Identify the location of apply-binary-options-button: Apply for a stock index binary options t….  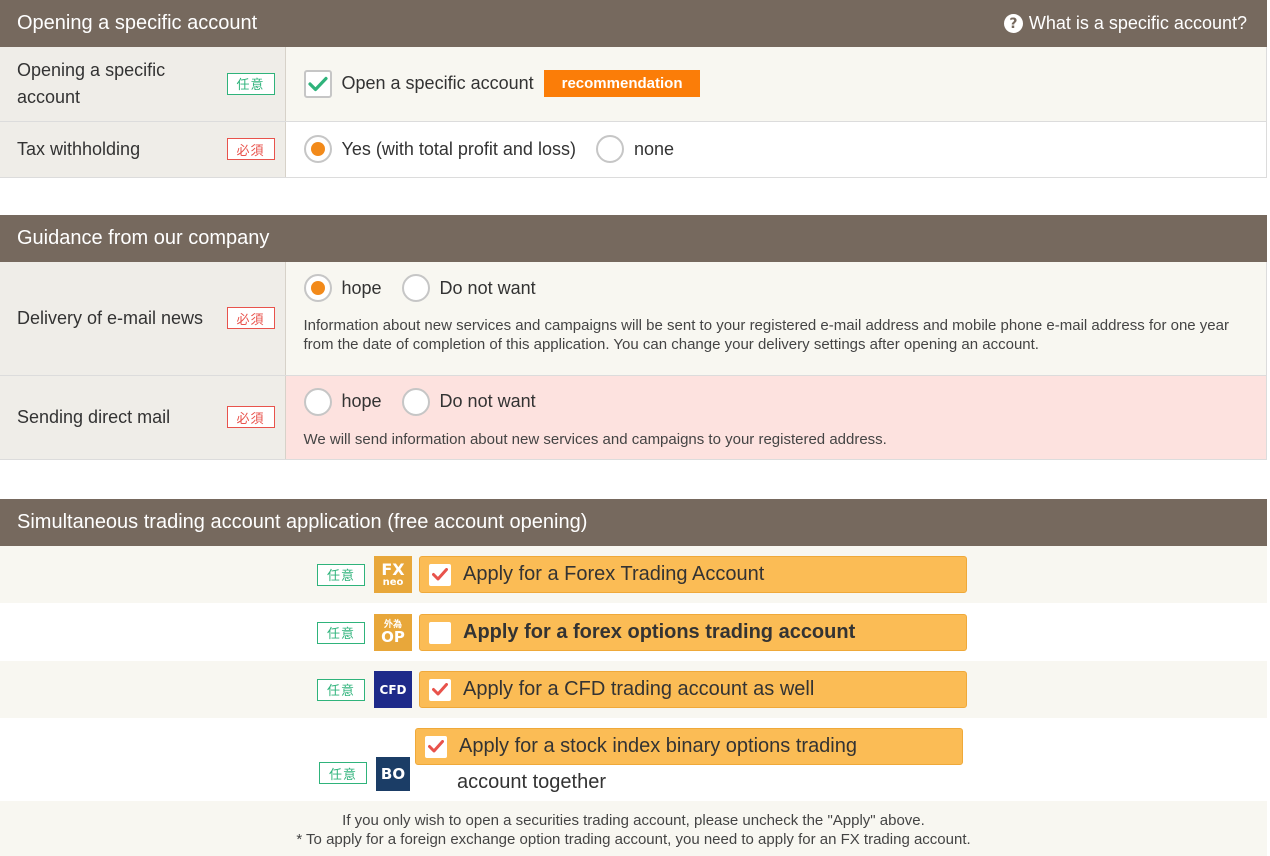
(689, 746).